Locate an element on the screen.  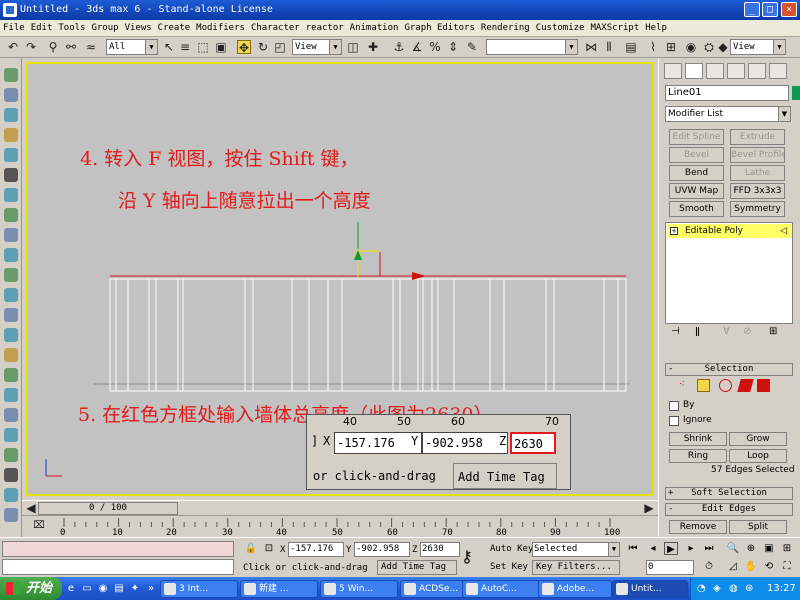
motion-tab-icon is located at coordinates (736, 71).